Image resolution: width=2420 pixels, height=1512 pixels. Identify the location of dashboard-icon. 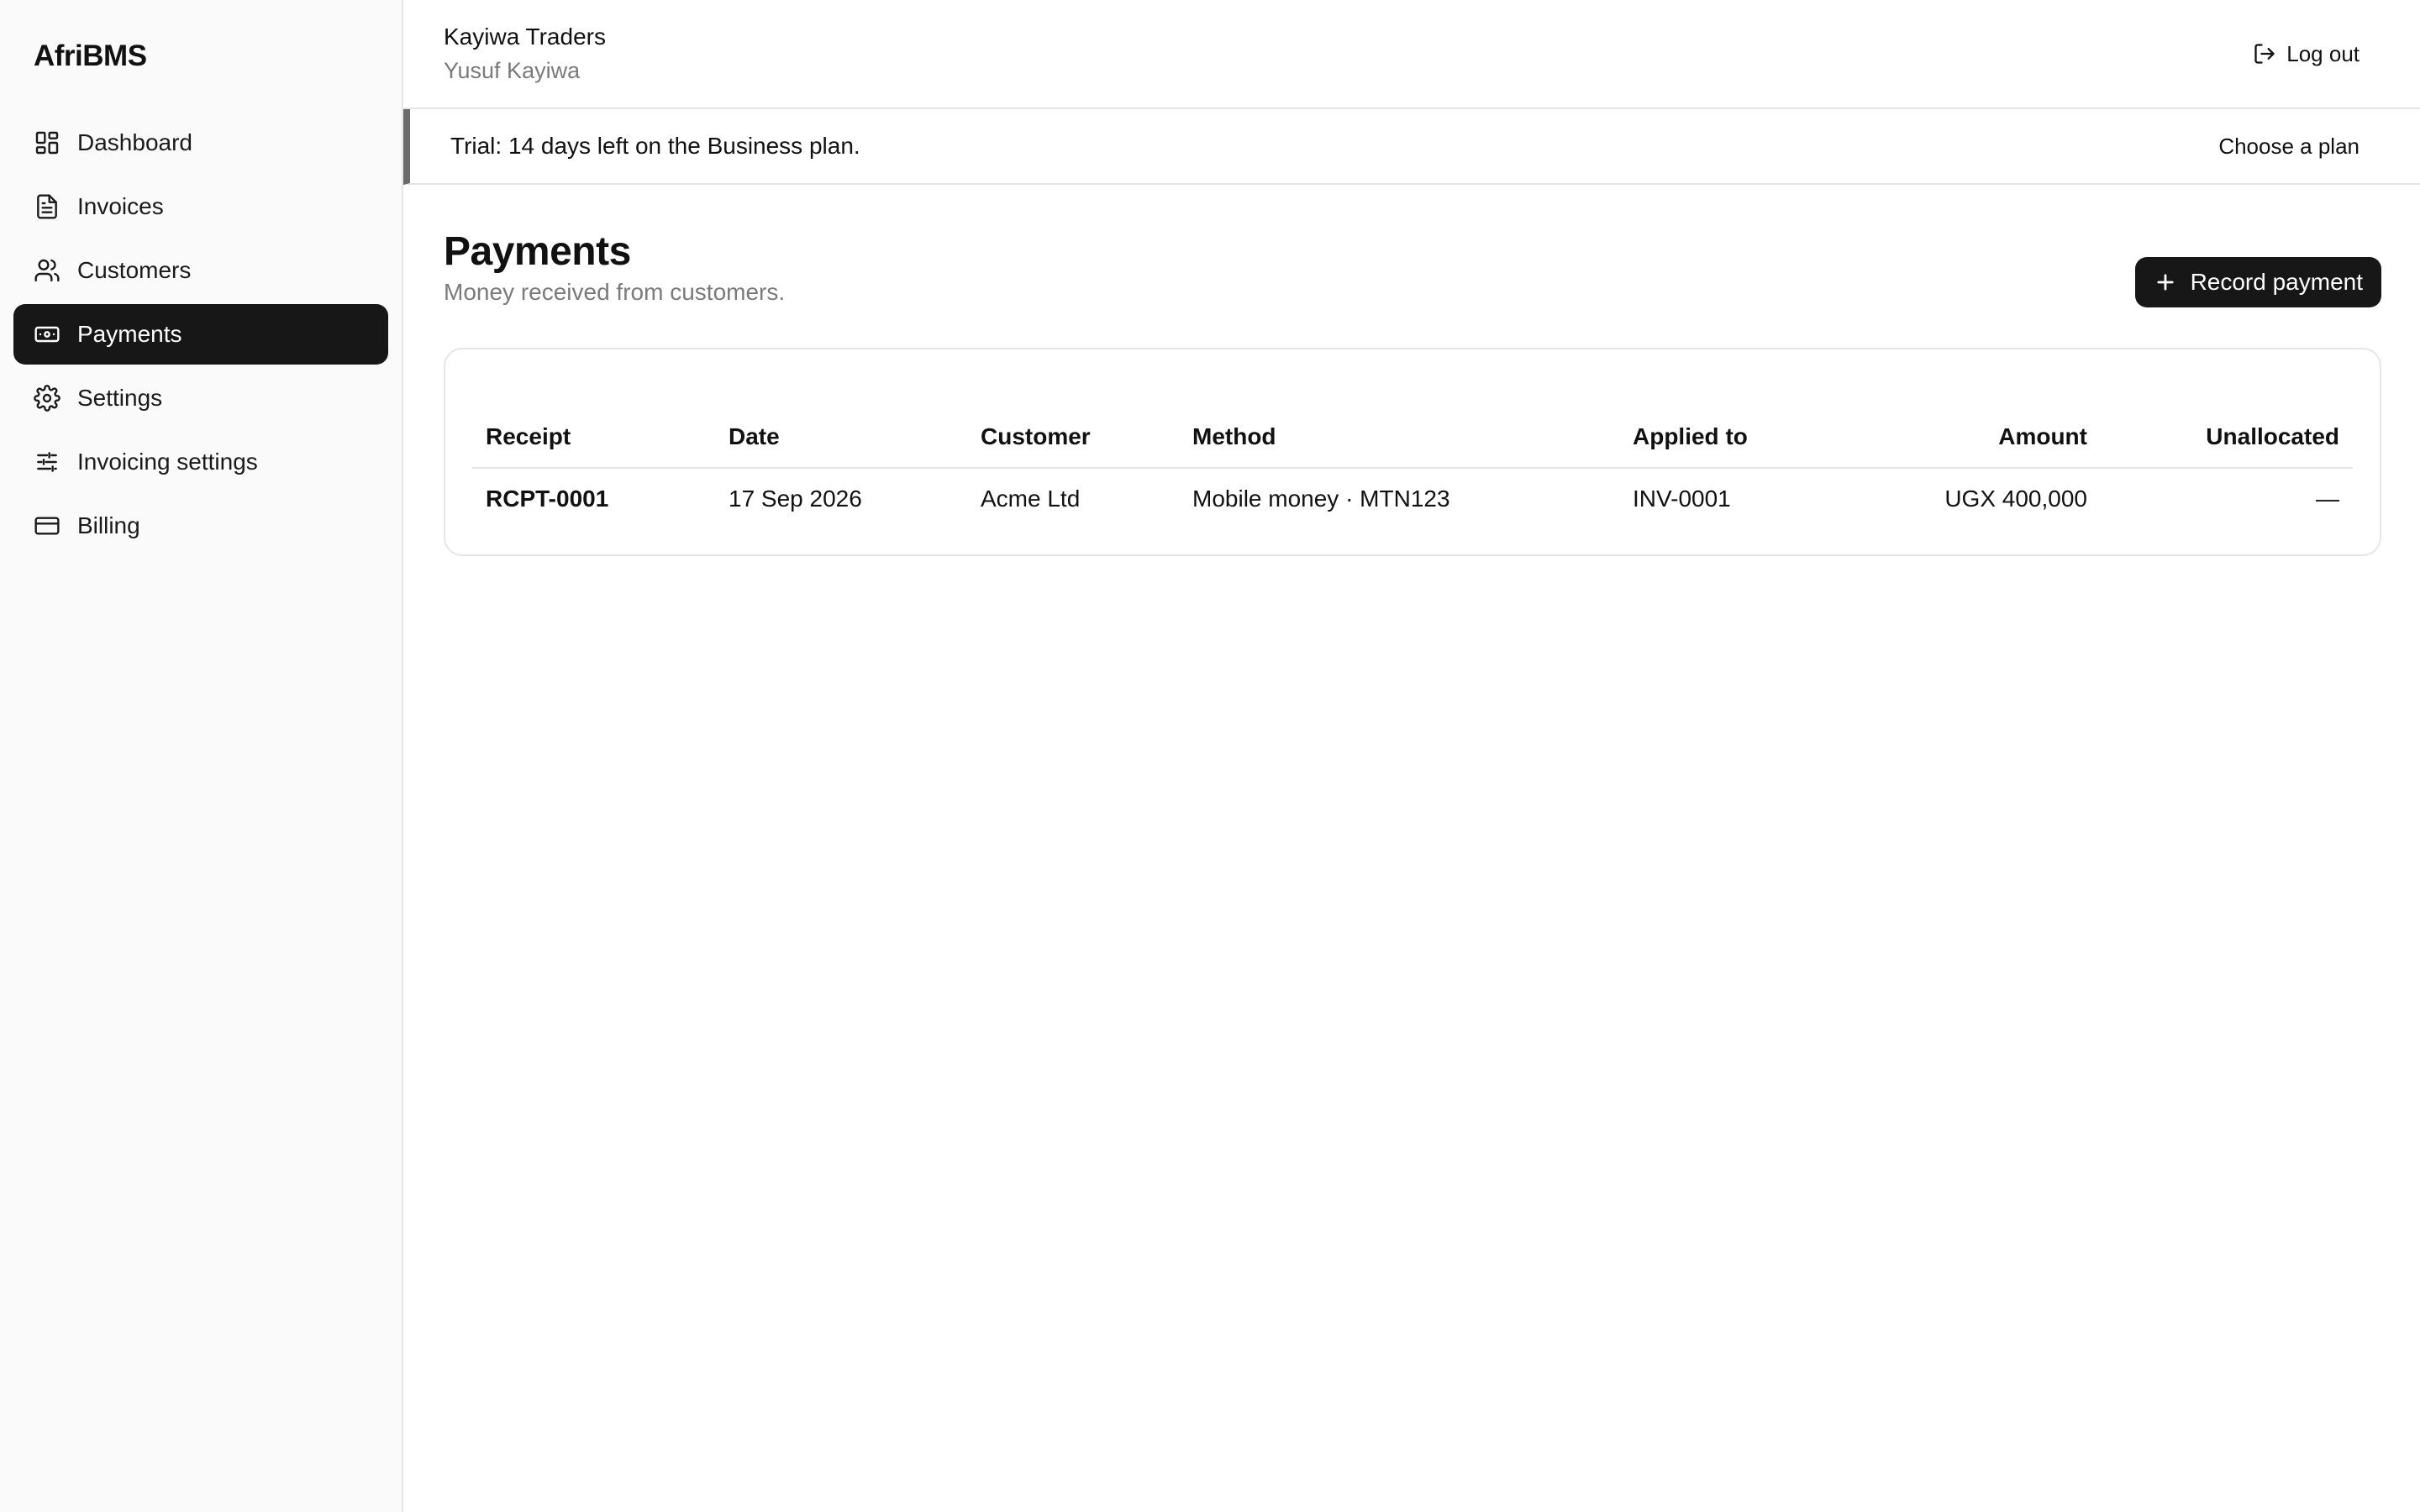
(47, 143).